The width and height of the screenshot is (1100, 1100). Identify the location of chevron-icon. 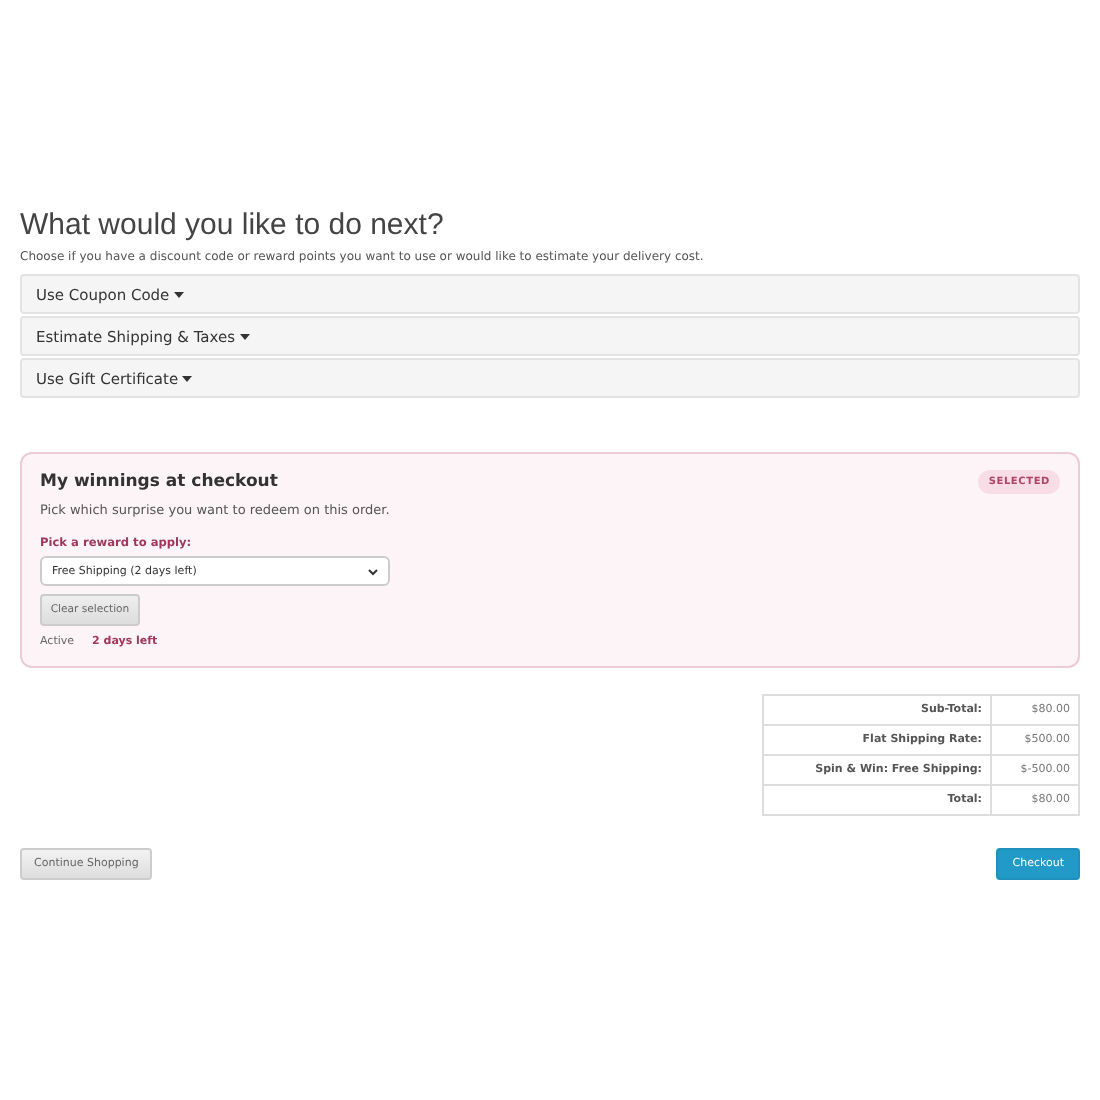
(373, 571).